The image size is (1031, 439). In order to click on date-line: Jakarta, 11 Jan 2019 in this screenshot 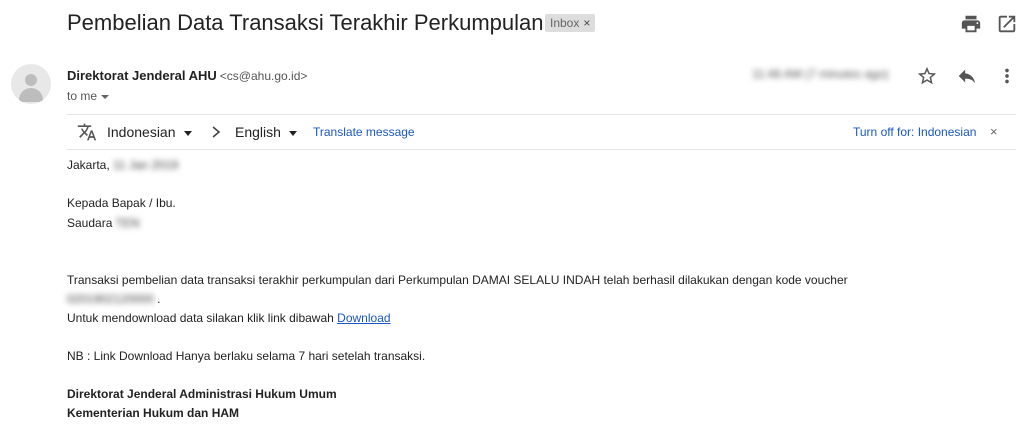, I will do `click(122, 165)`.